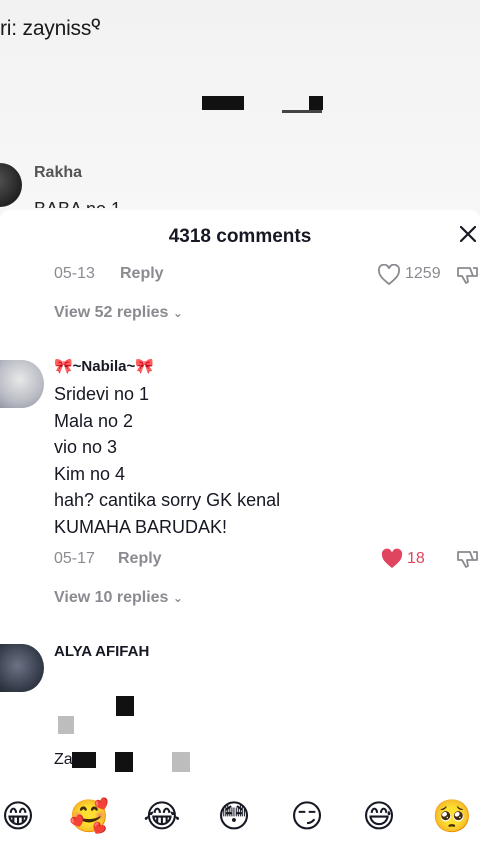 Image resolution: width=480 pixels, height=854 pixels. I want to click on comment-line: Sridevi no 1, so click(102, 394).